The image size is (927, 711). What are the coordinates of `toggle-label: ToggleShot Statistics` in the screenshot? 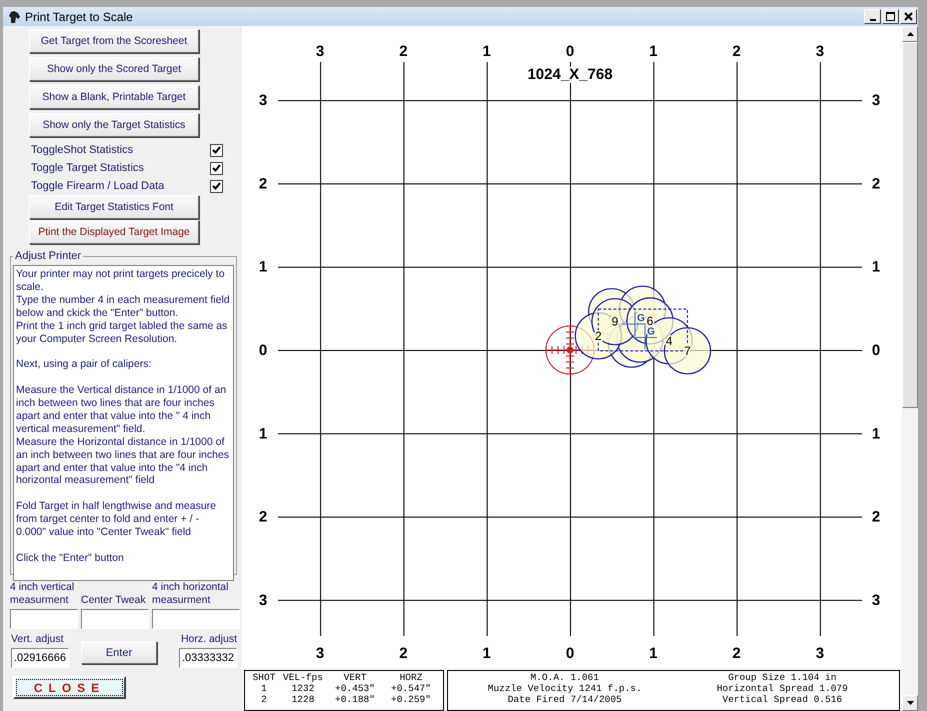 It's located at (82, 150).